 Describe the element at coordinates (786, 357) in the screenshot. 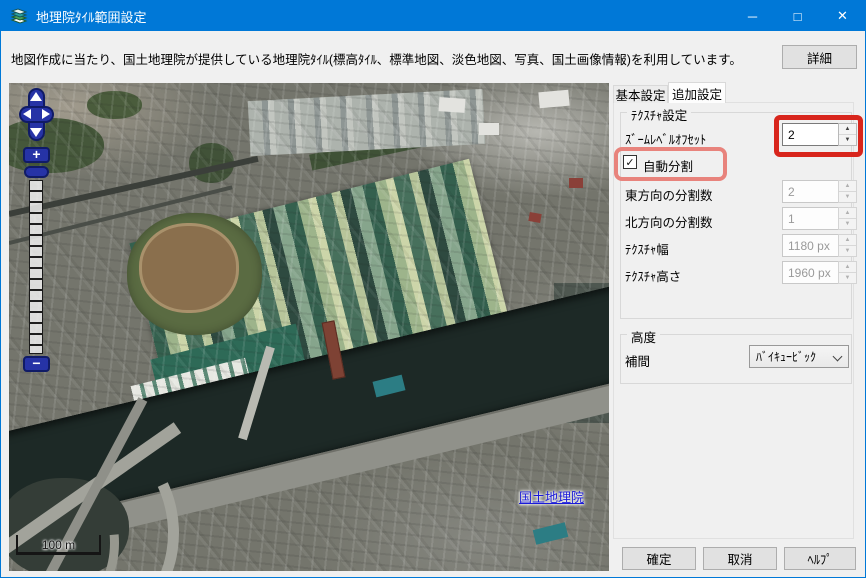

I see `interpolation-value: ﾊﾞｲｷｭｰﾋﾞｯｸ` at that location.